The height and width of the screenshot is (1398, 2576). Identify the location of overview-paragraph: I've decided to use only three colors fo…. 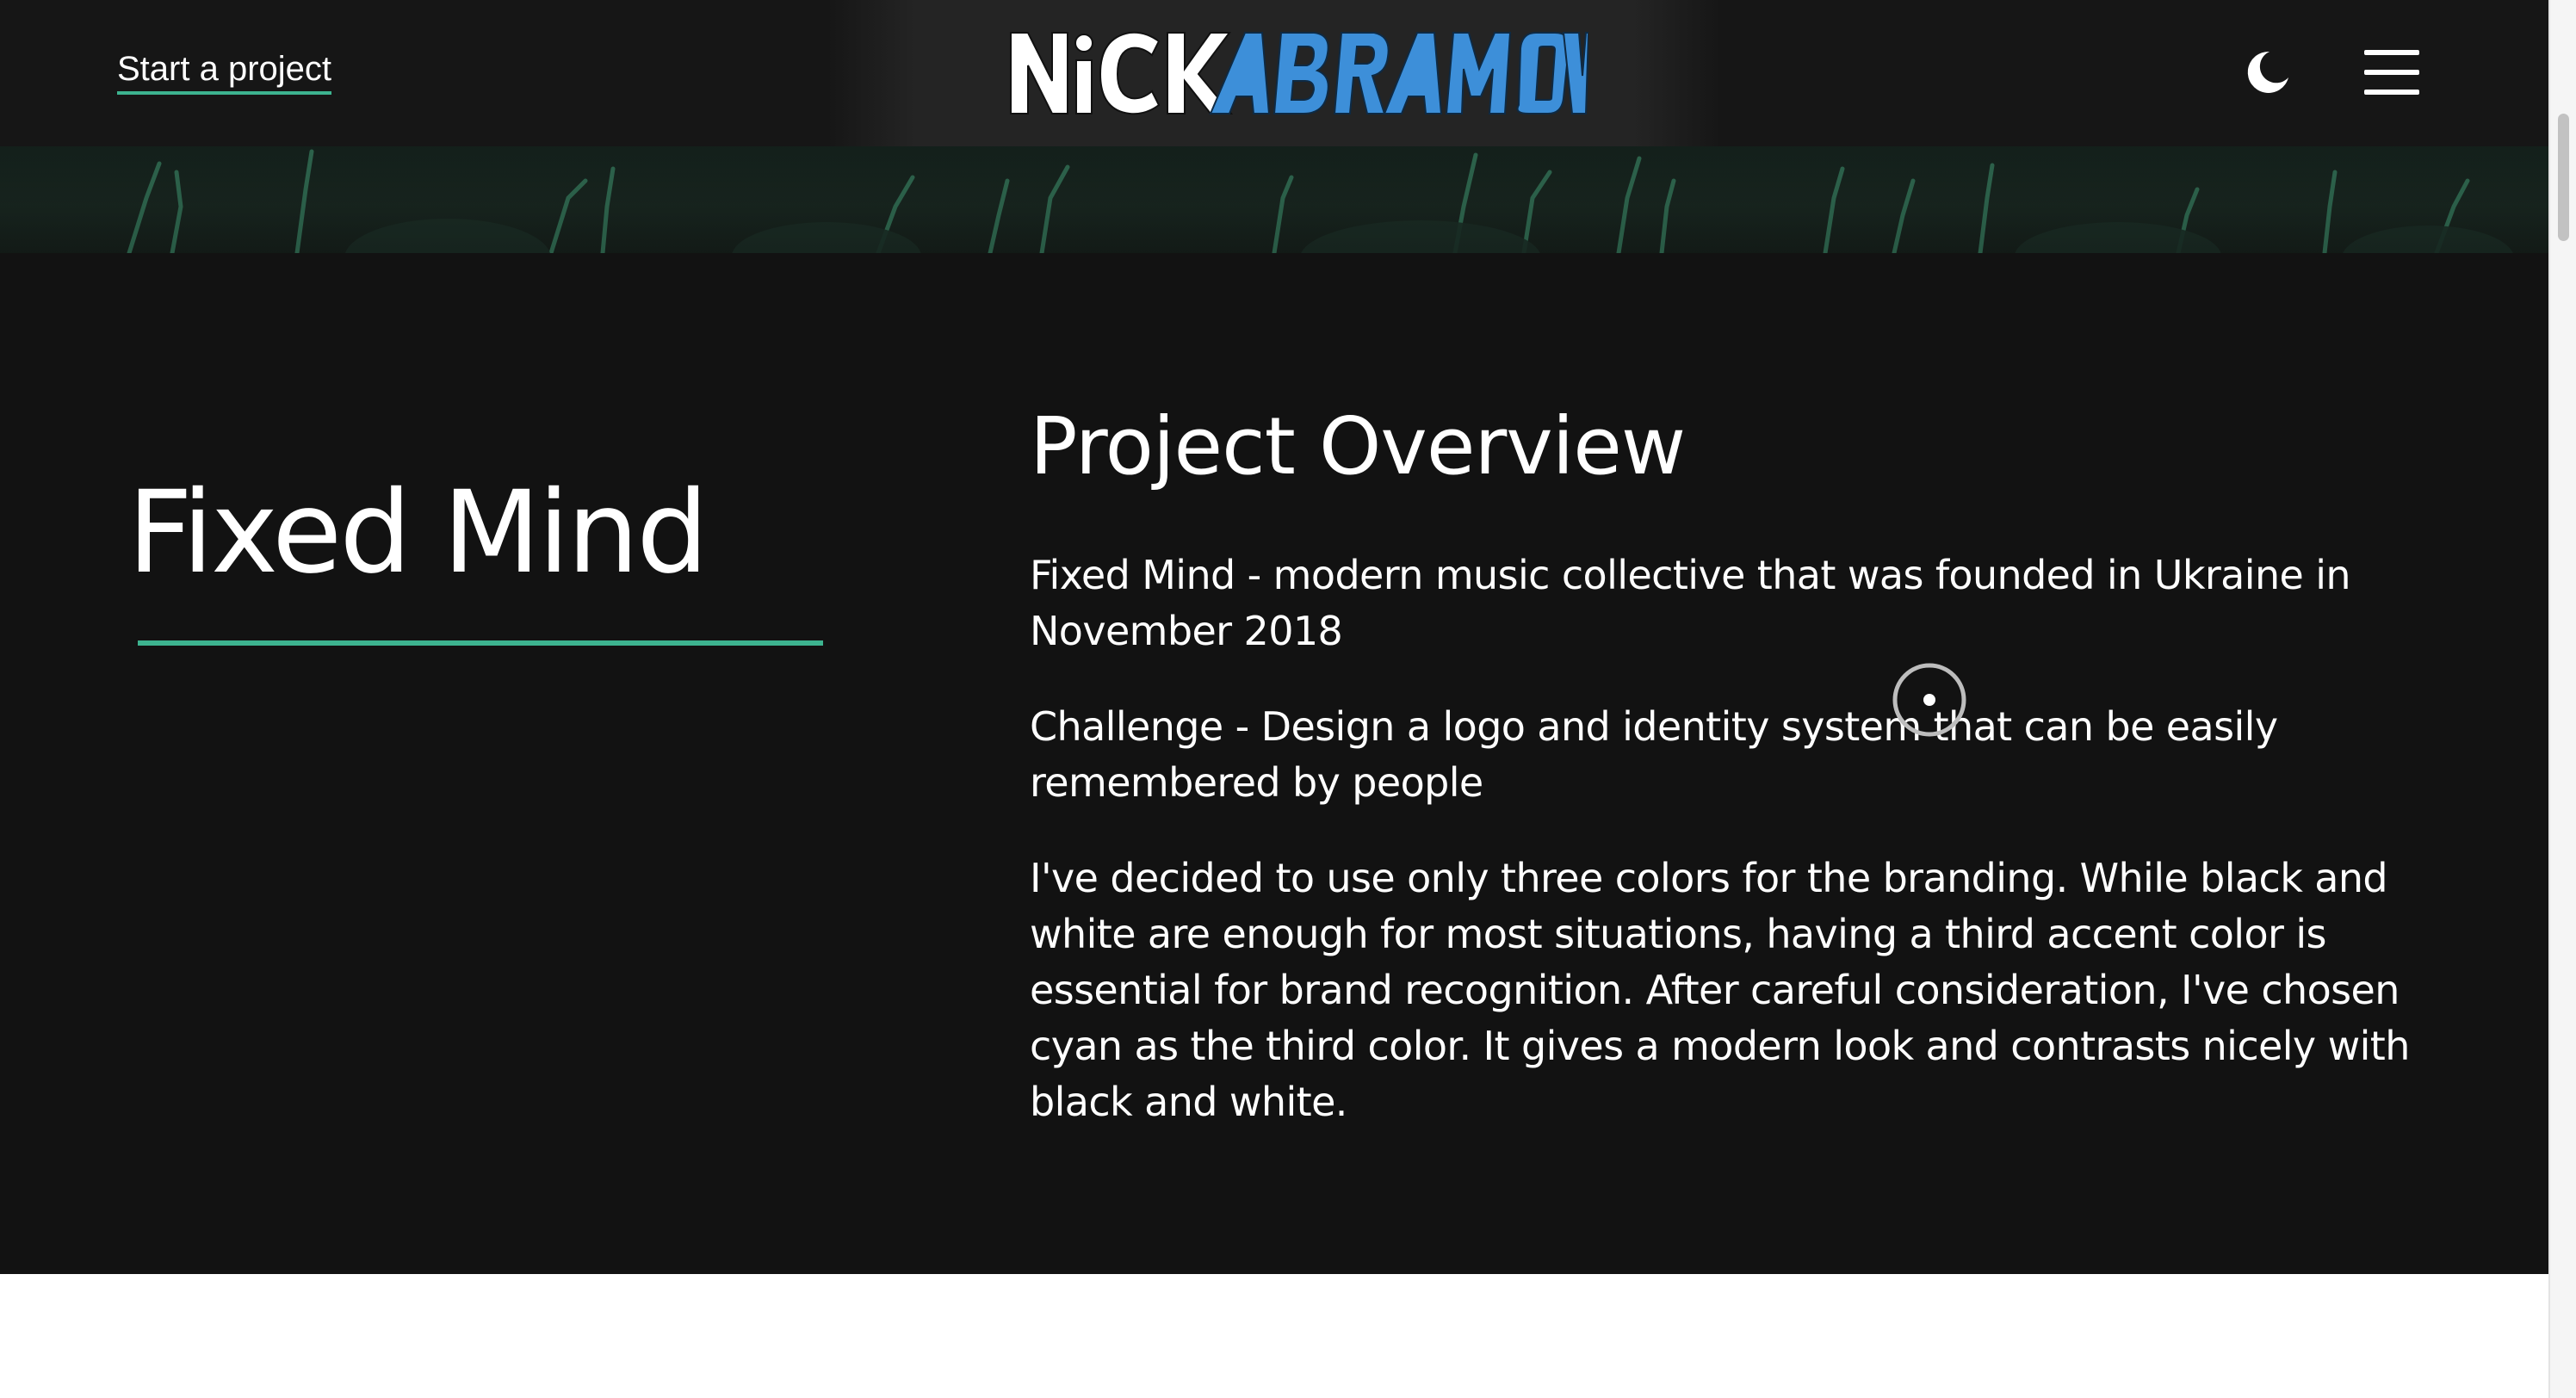
(1720, 990).